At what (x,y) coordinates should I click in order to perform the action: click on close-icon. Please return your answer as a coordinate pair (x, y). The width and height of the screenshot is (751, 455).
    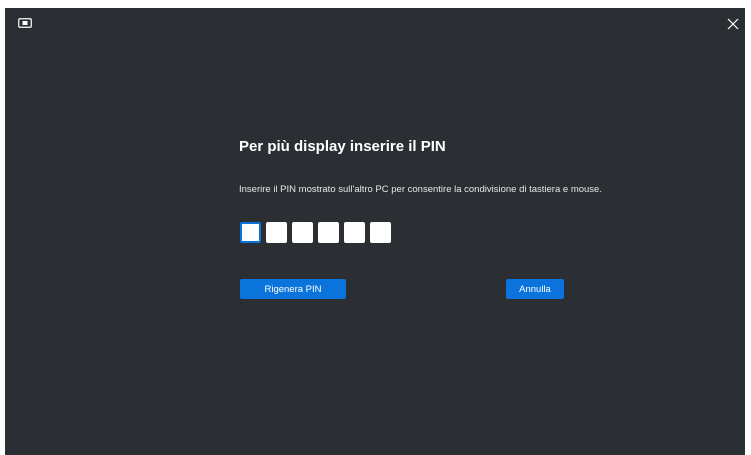
    Looking at the image, I should click on (733, 24).